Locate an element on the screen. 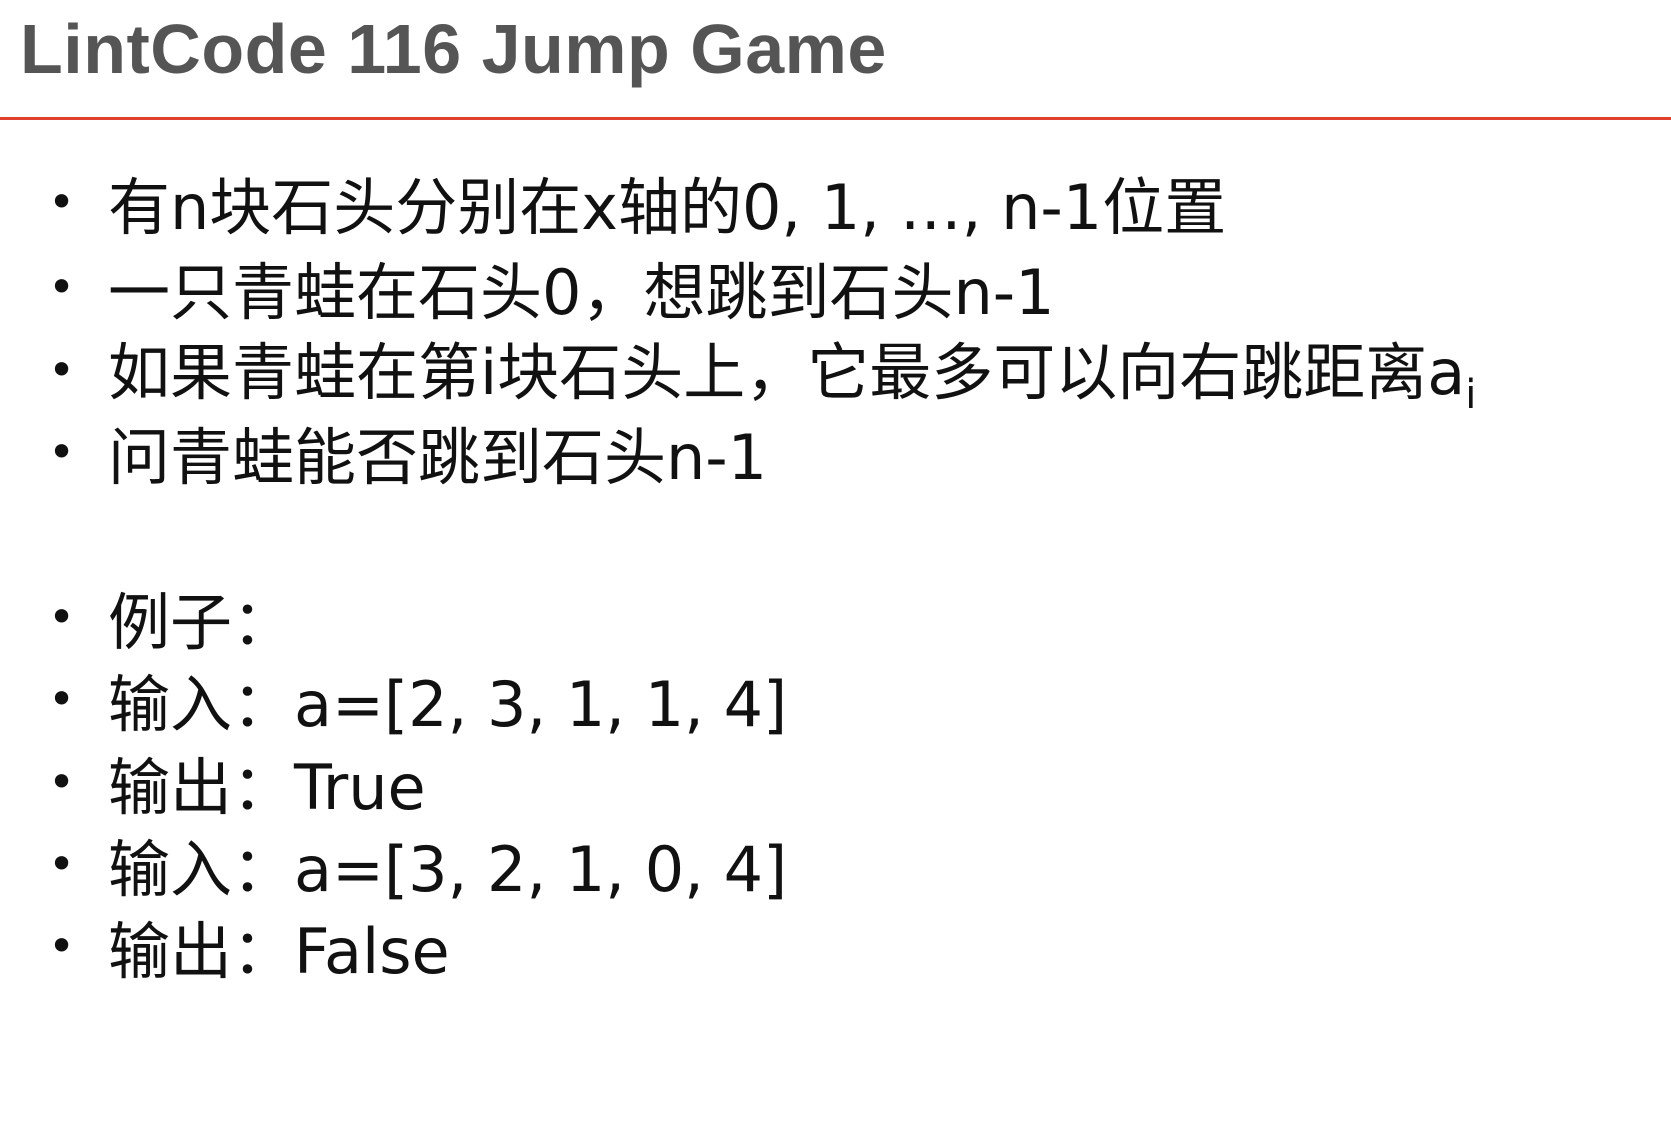 The image size is (1671, 1123). bullet-item-stones: • 有n块石头分别在x轴的0, 1, …, n-1位置 is located at coordinates (637, 203).